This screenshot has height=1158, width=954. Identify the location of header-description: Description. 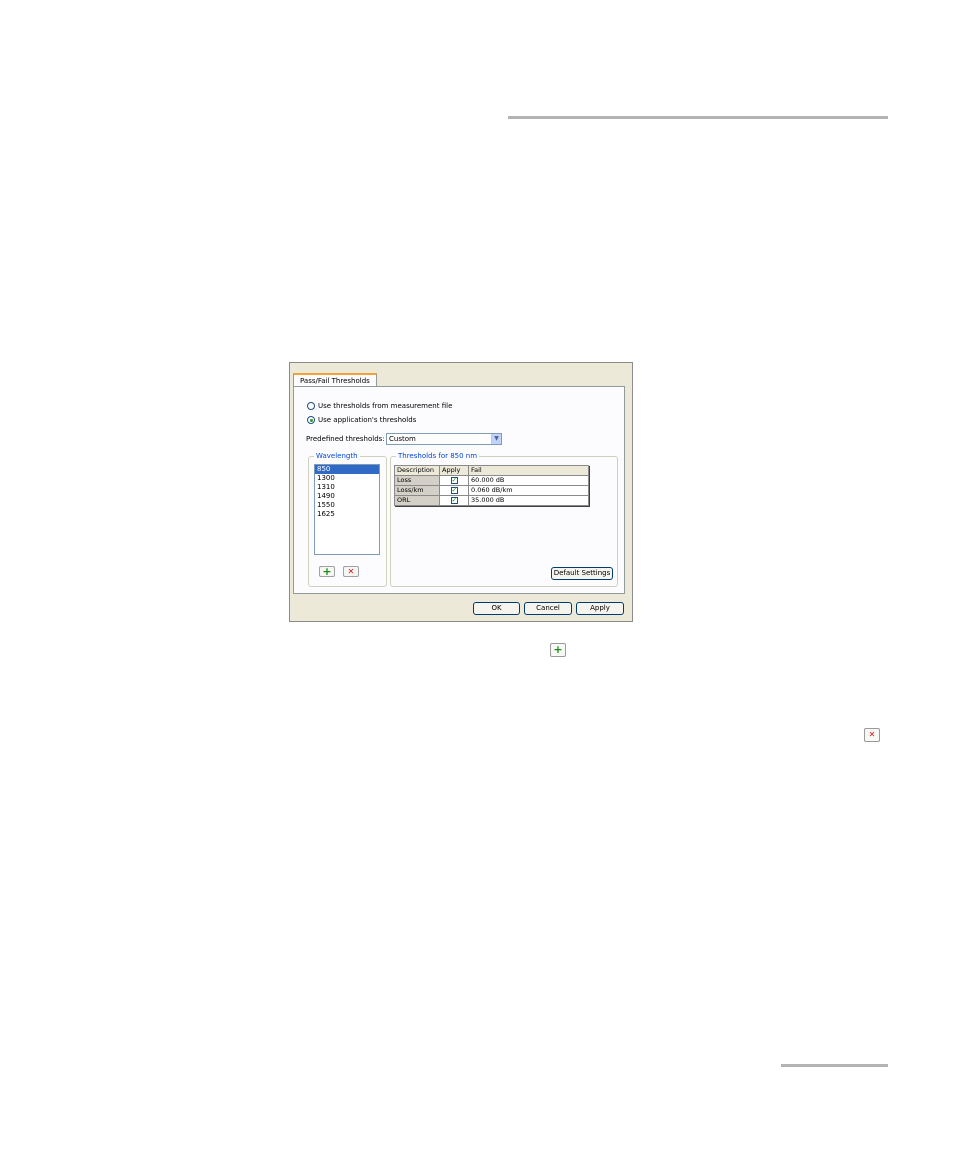
(417, 470).